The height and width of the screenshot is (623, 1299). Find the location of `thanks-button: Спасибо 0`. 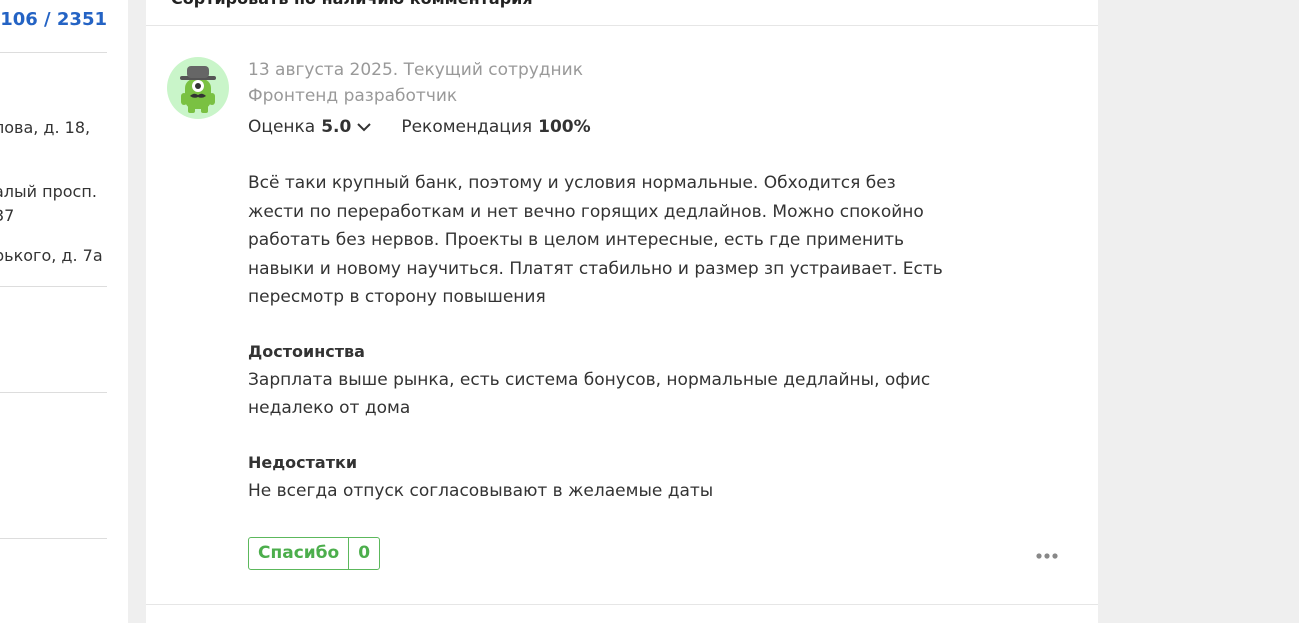

thanks-button: Спасибо 0 is located at coordinates (314, 553).